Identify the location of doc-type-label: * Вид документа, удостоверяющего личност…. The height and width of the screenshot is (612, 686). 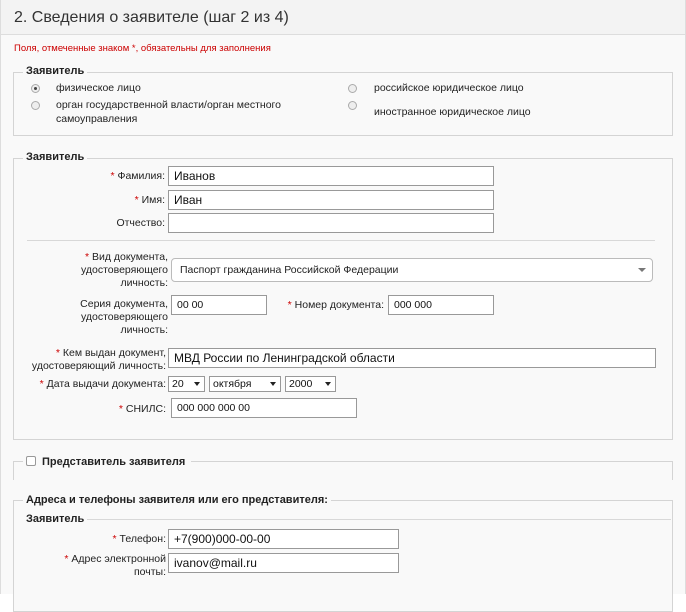
(124, 270).